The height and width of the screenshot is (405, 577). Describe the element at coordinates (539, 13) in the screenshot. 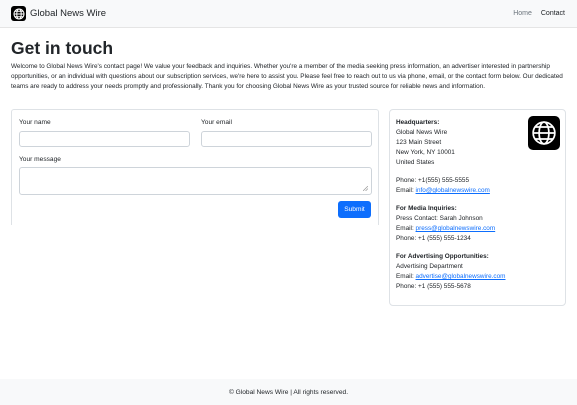

I see `nav-links: Home Contact` at that location.